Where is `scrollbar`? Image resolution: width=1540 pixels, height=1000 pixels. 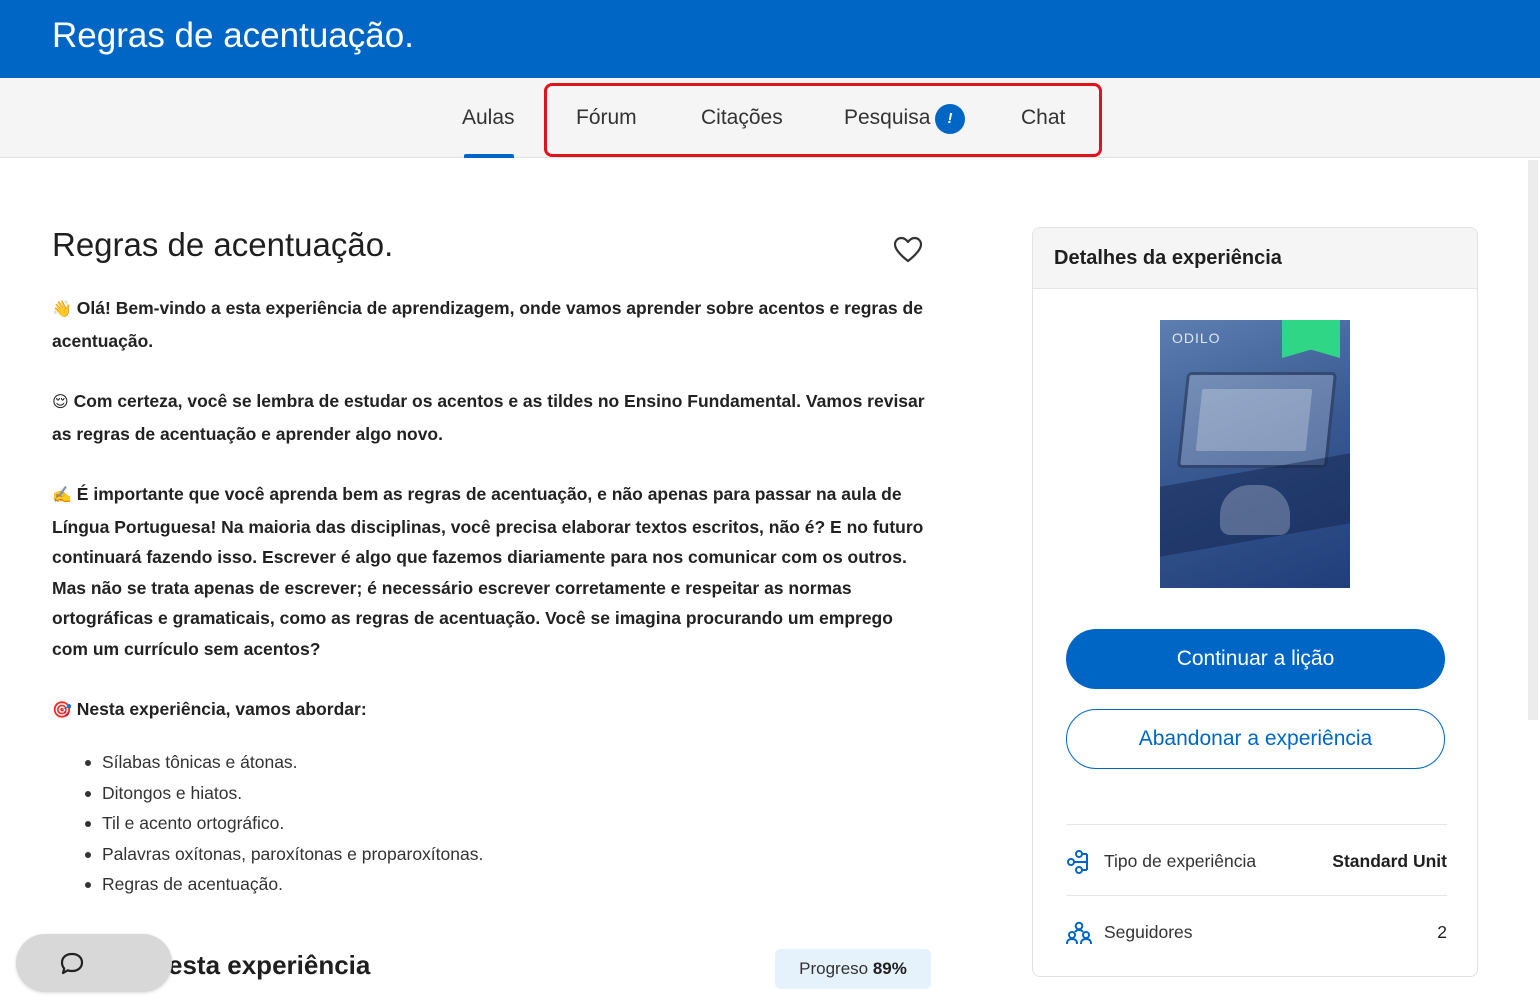
scrollbar is located at coordinates (1533, 440).